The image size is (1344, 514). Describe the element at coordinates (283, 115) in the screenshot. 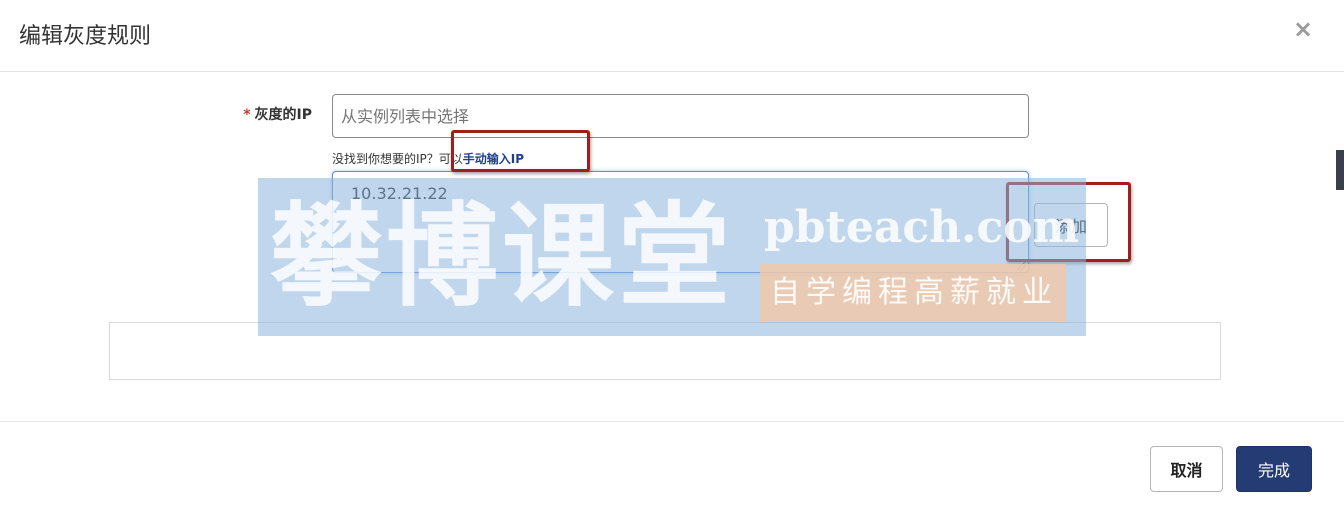

I see `ip-label-text: 灰度的IP` at that location.